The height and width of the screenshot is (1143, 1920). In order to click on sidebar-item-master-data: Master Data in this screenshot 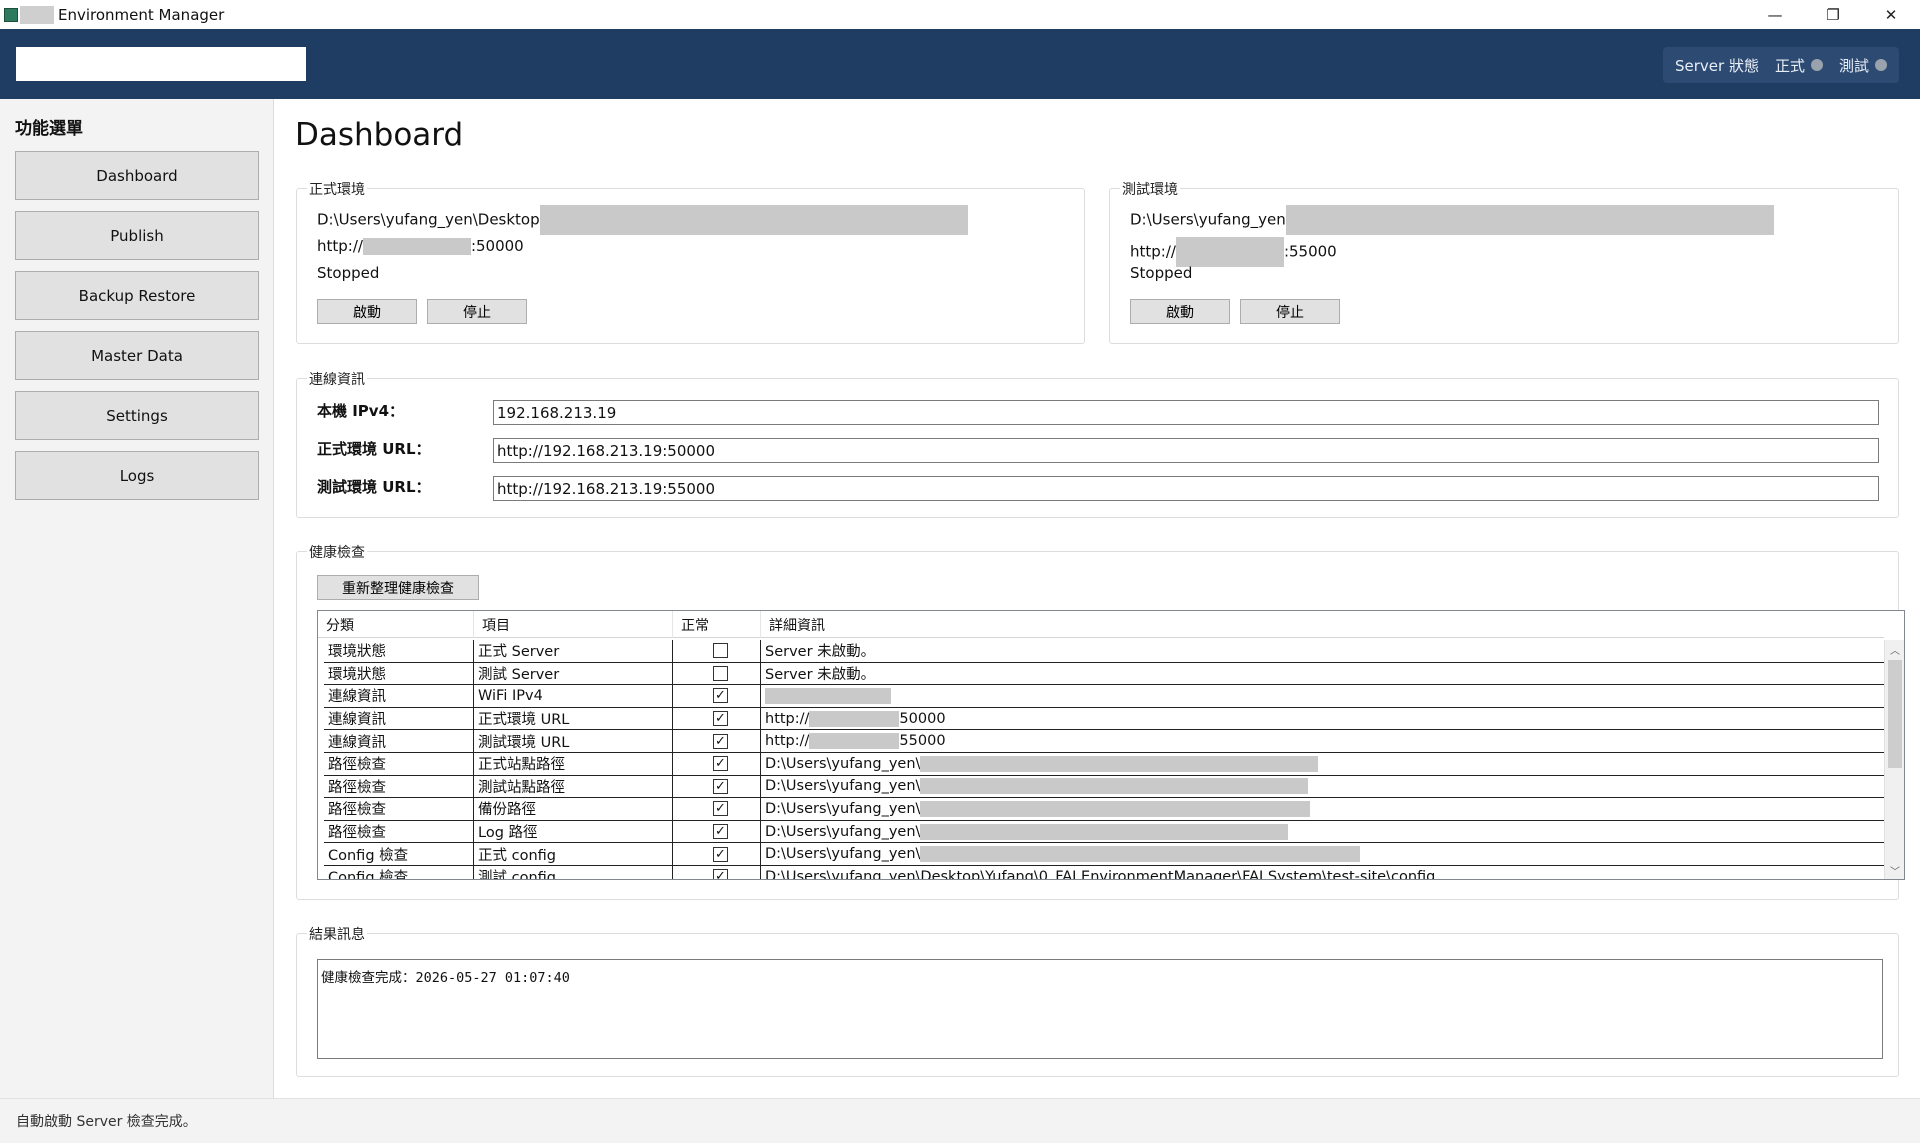, I will do `click(137, 355)`.